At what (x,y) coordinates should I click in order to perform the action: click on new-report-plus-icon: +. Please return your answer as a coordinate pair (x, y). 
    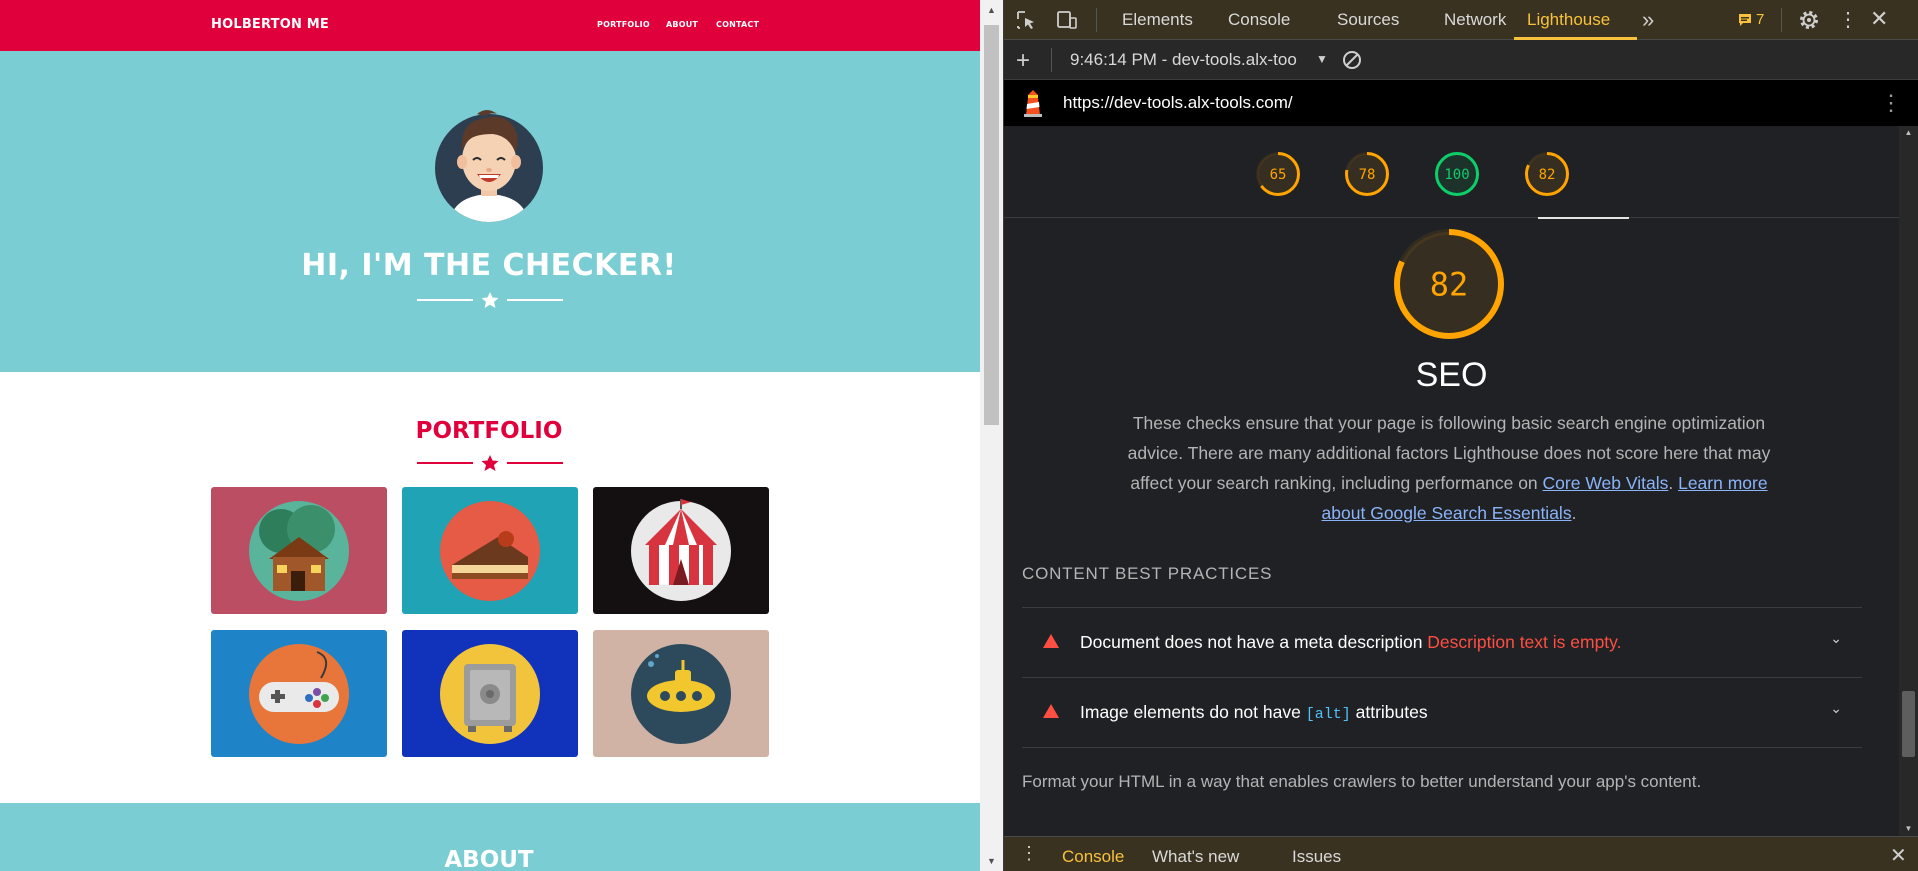
    Looking at the image, I should click on (1023, 61).